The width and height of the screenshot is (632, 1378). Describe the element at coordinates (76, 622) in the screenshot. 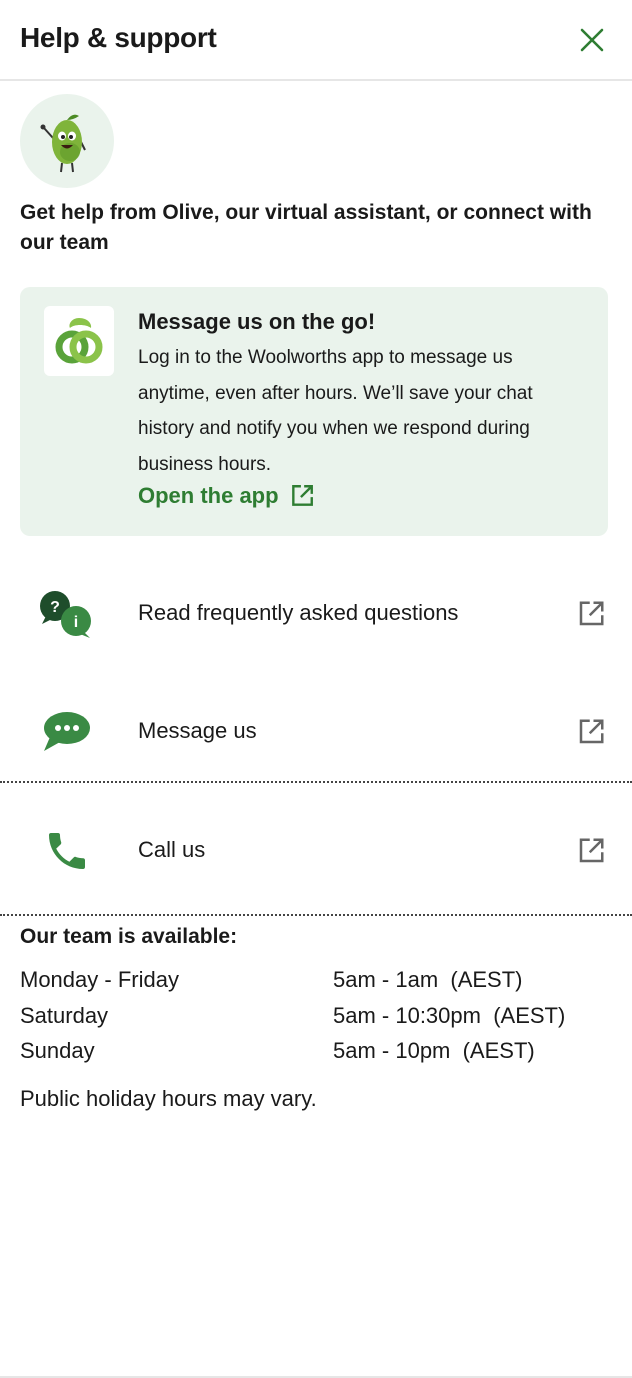

I see `svg-text: i` at that location.